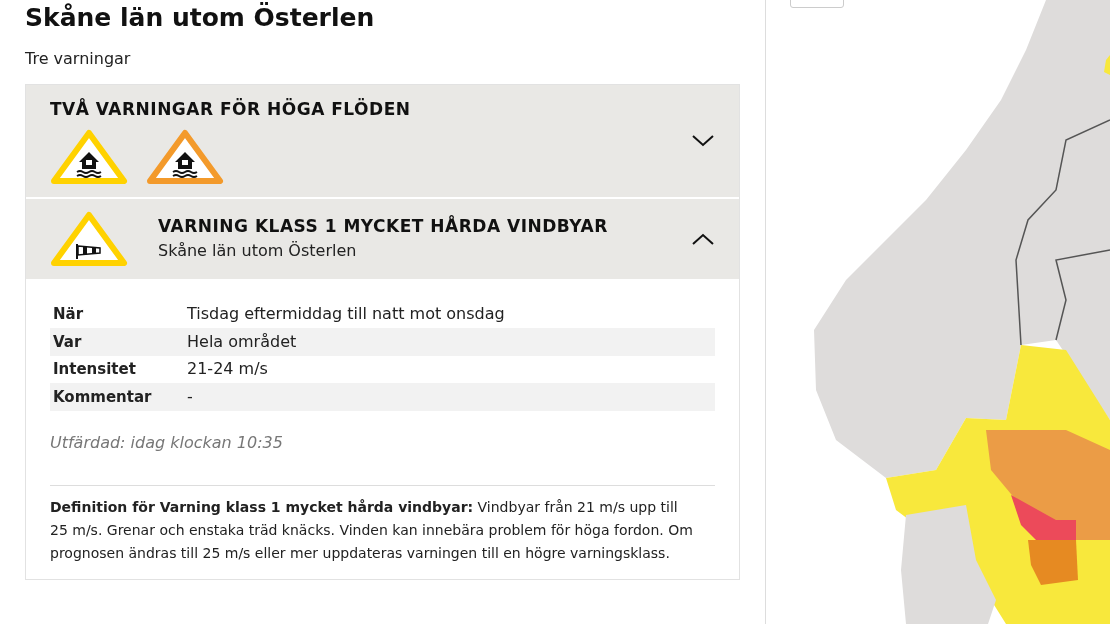 Image resolution: width=1110 pixels, height=624 pixels. Describe the element at coordinates (346, 314) in the screenshot. I see `detail-value: Tisdag eftermiddag till natt mot onsdag` at that location.